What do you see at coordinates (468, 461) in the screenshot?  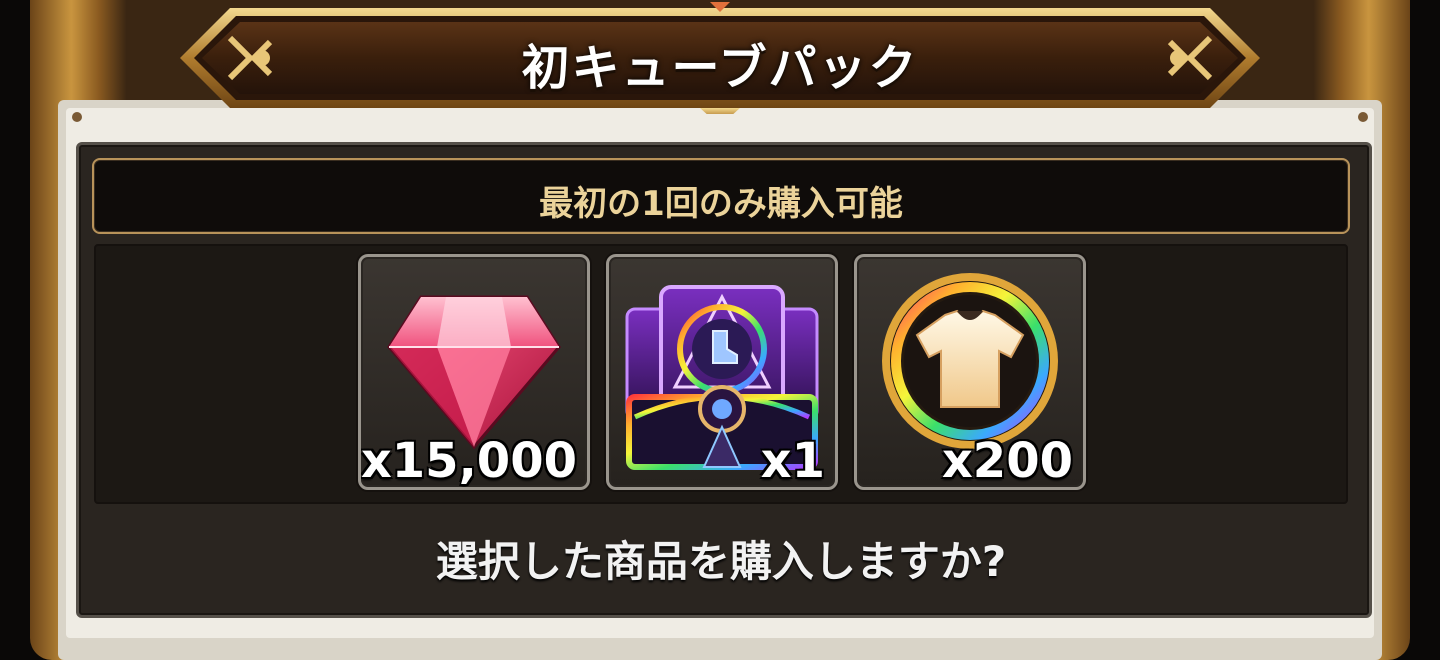 I see `item-quantity: x15,000` at bounding box center [468, 461].